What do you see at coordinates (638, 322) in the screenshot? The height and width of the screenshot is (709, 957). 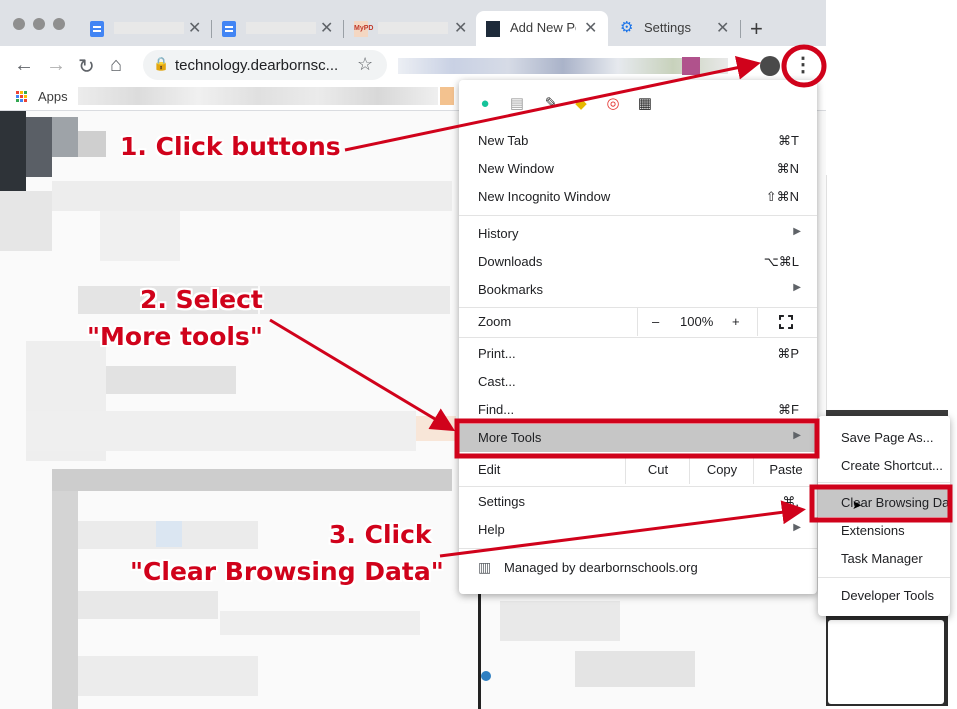 I see `menu-zoom-row: Zoom – 100% +` at bounding box center [638, 322].